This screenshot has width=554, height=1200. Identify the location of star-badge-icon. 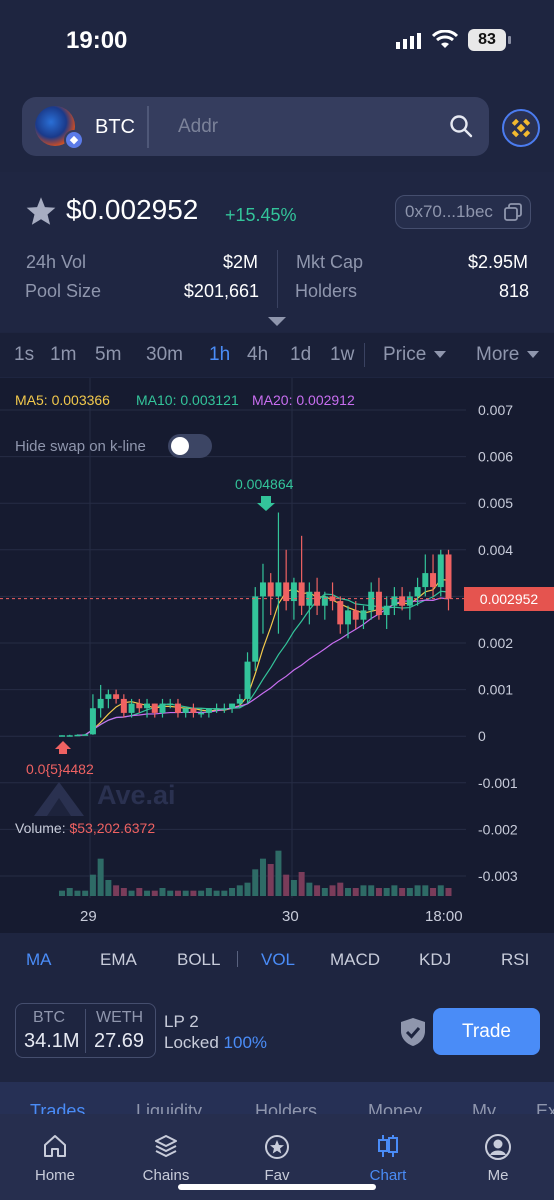
(277, 1147).